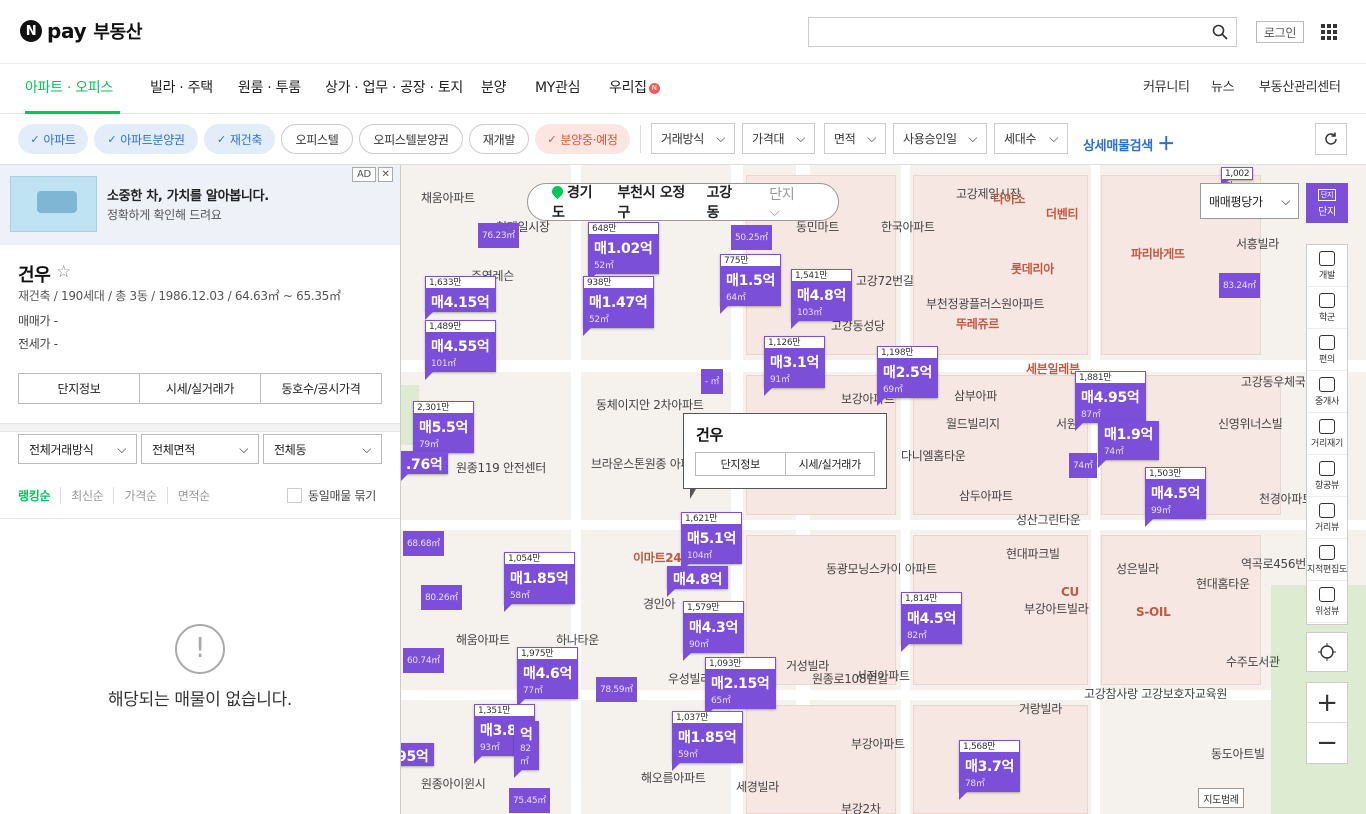 The height and width of the screenshot is (814, 1366). I want to click on map-place-label: 동도아트빌, so click(1238, 753).